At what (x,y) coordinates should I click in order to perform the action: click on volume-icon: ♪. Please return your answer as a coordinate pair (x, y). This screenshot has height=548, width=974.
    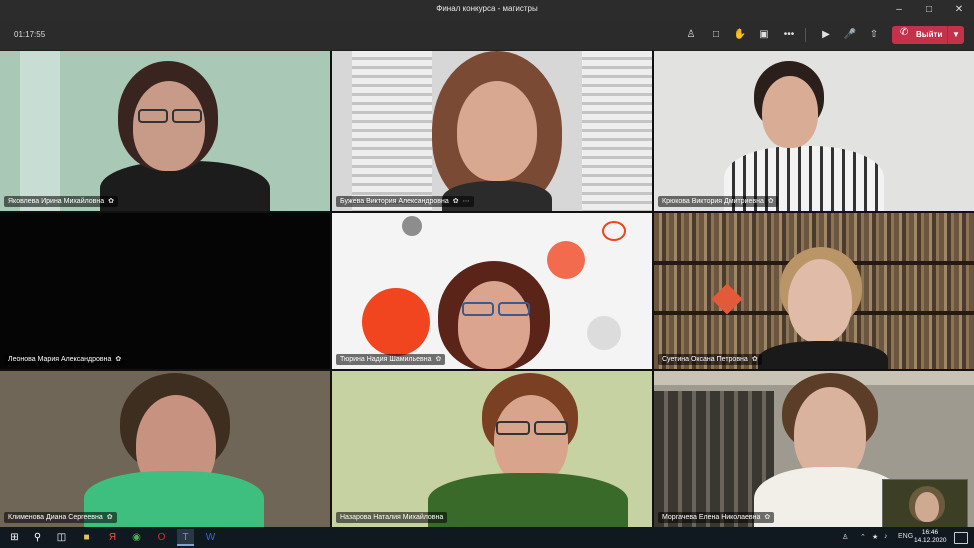
    Looking at the image, I should click on (886, 536).